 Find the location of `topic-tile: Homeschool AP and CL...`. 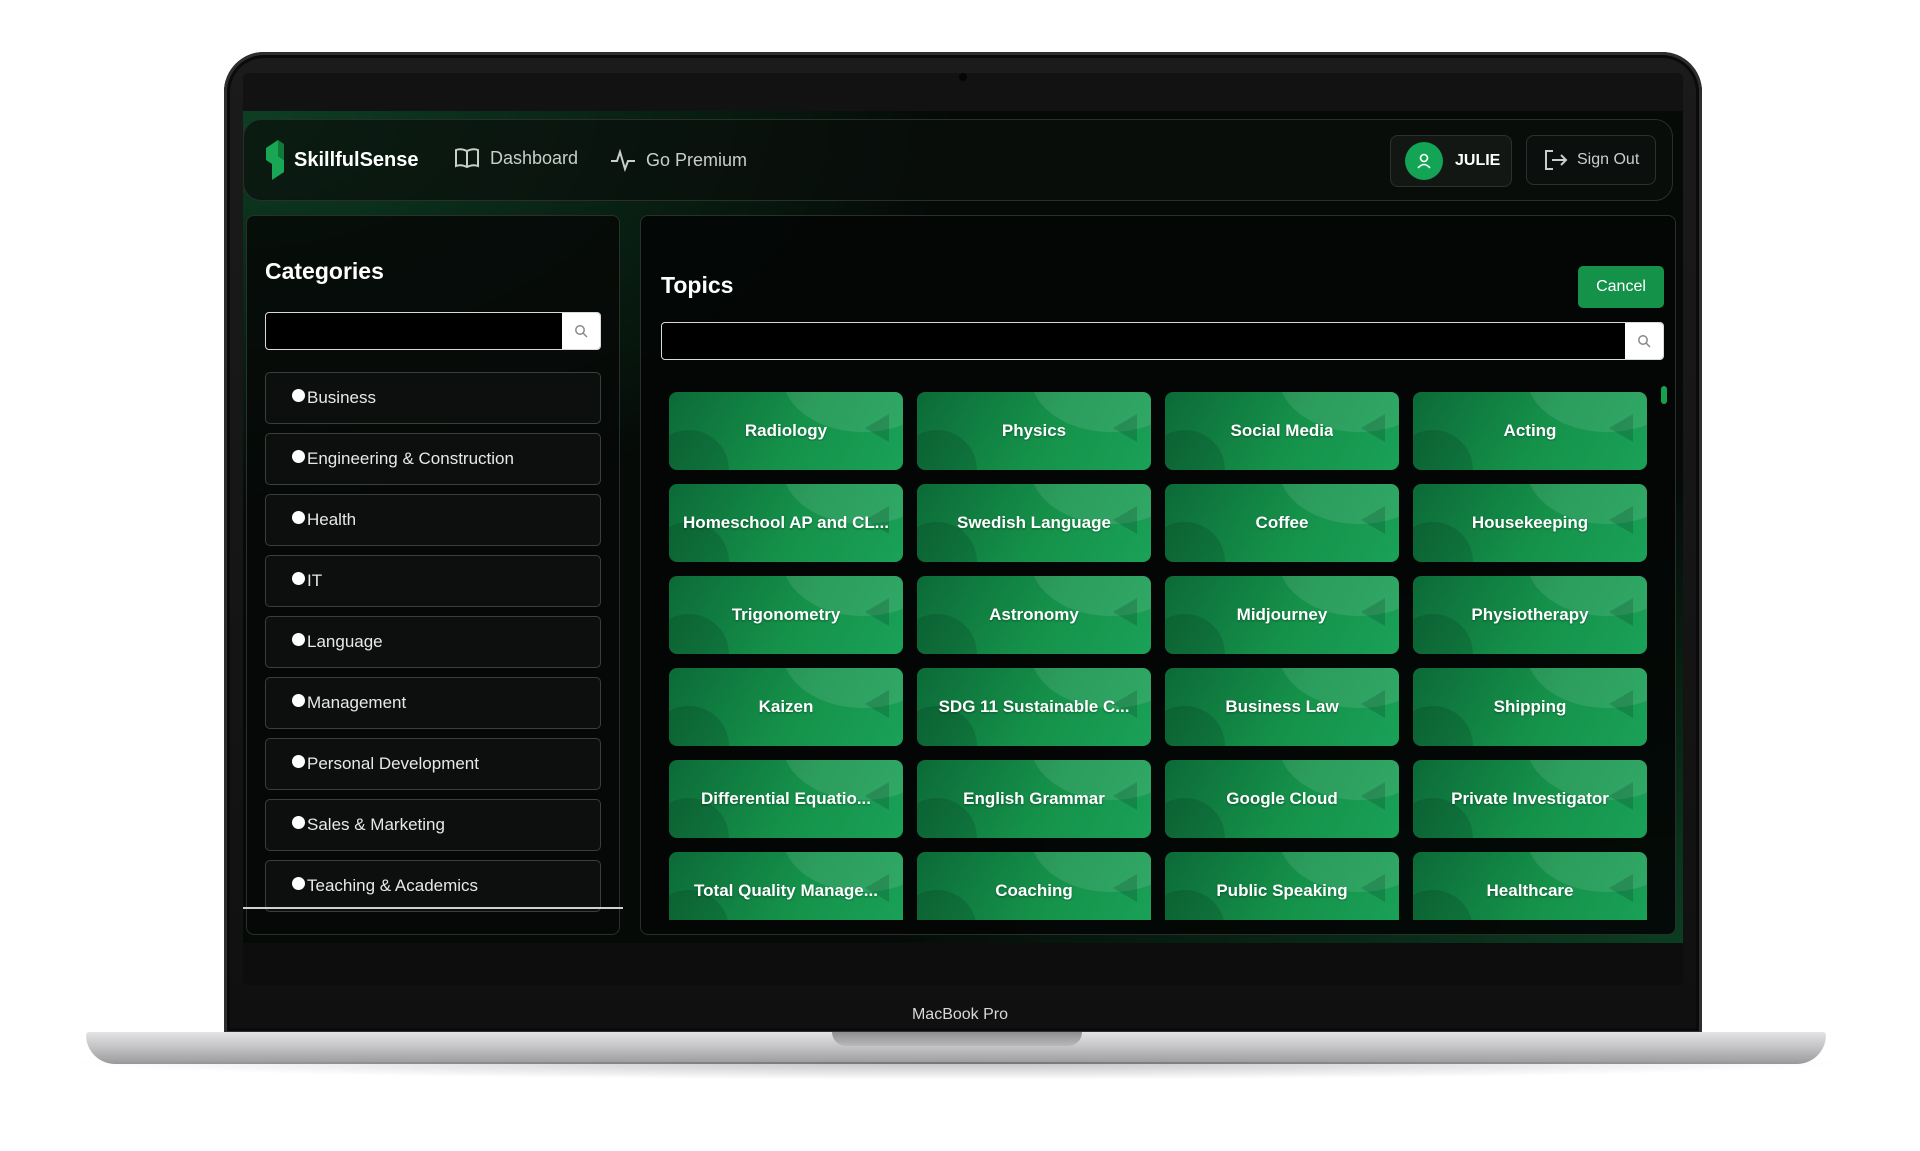

topic-tile: Homeschool AP and CL... is located at coordinates (786, 523).